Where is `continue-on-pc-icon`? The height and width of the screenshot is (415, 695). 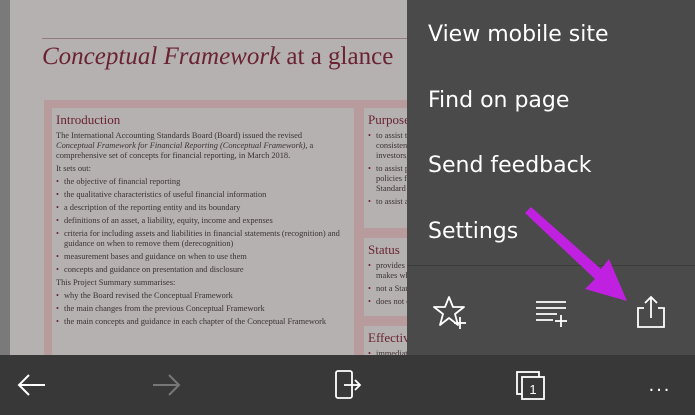
continue-on-pc-icon is located at coordinates (348, 385).